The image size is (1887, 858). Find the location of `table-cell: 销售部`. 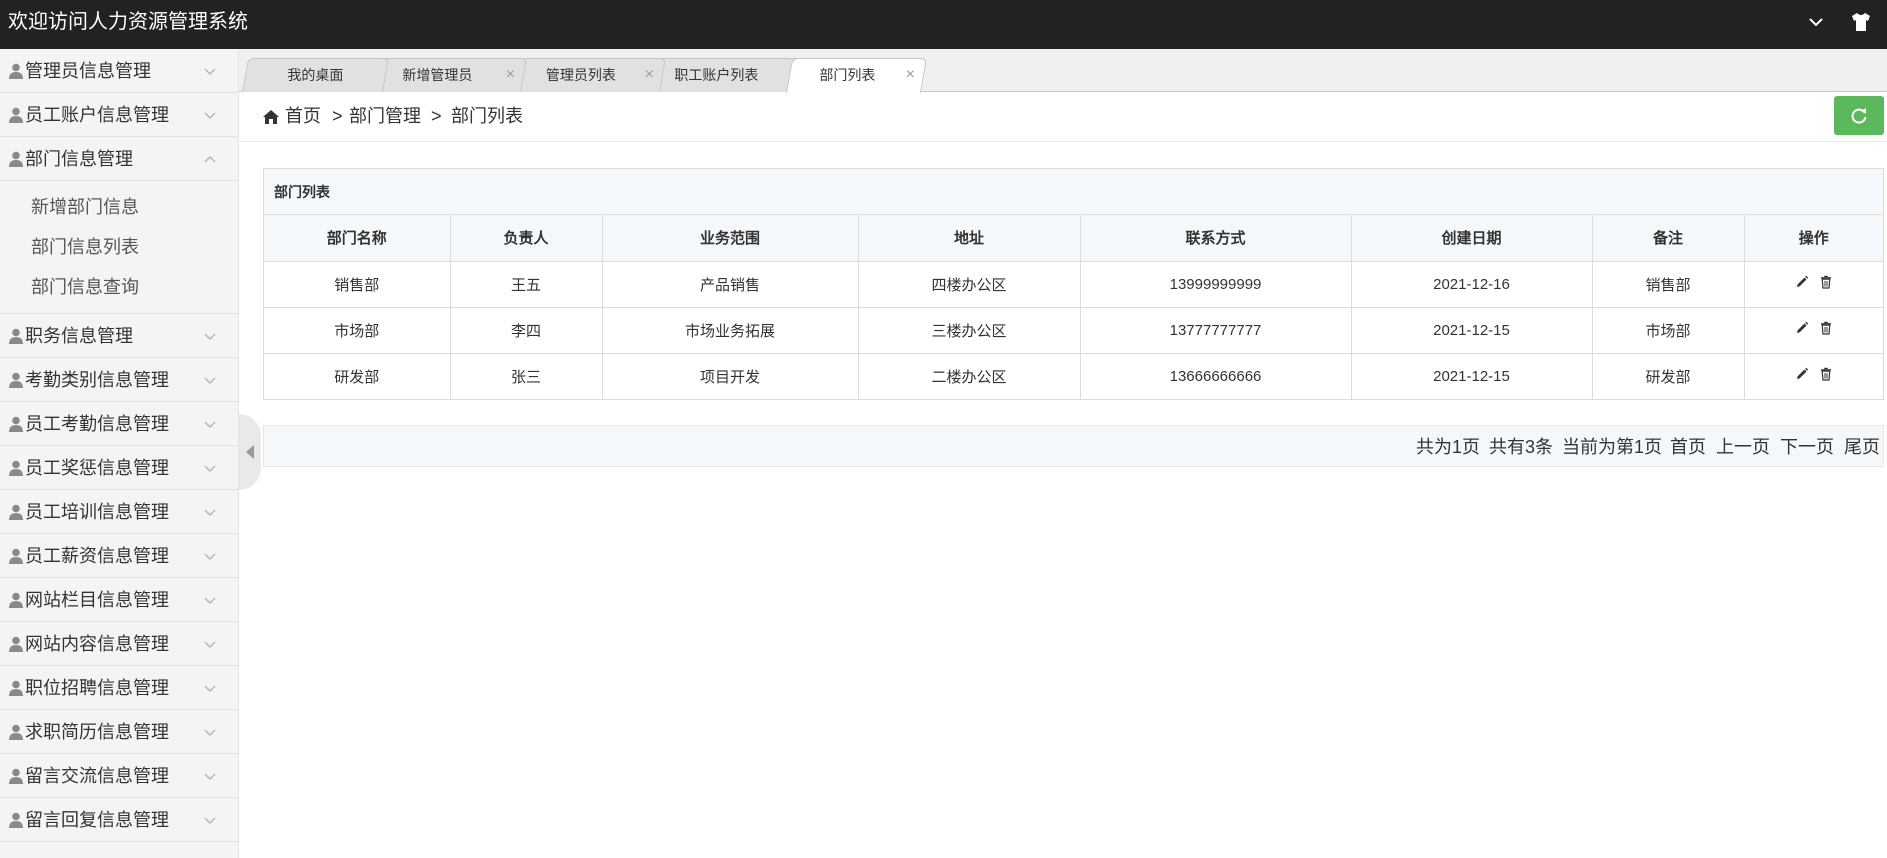

table-cell: 销售部 is located at coordinates (357, 284).